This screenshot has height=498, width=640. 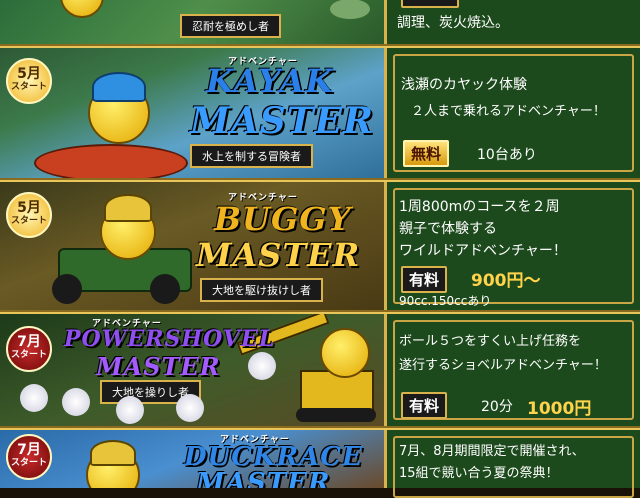 I want to click on info-line-1: ボール５つをすくい上げ任務を, so click(x=490, y=341).